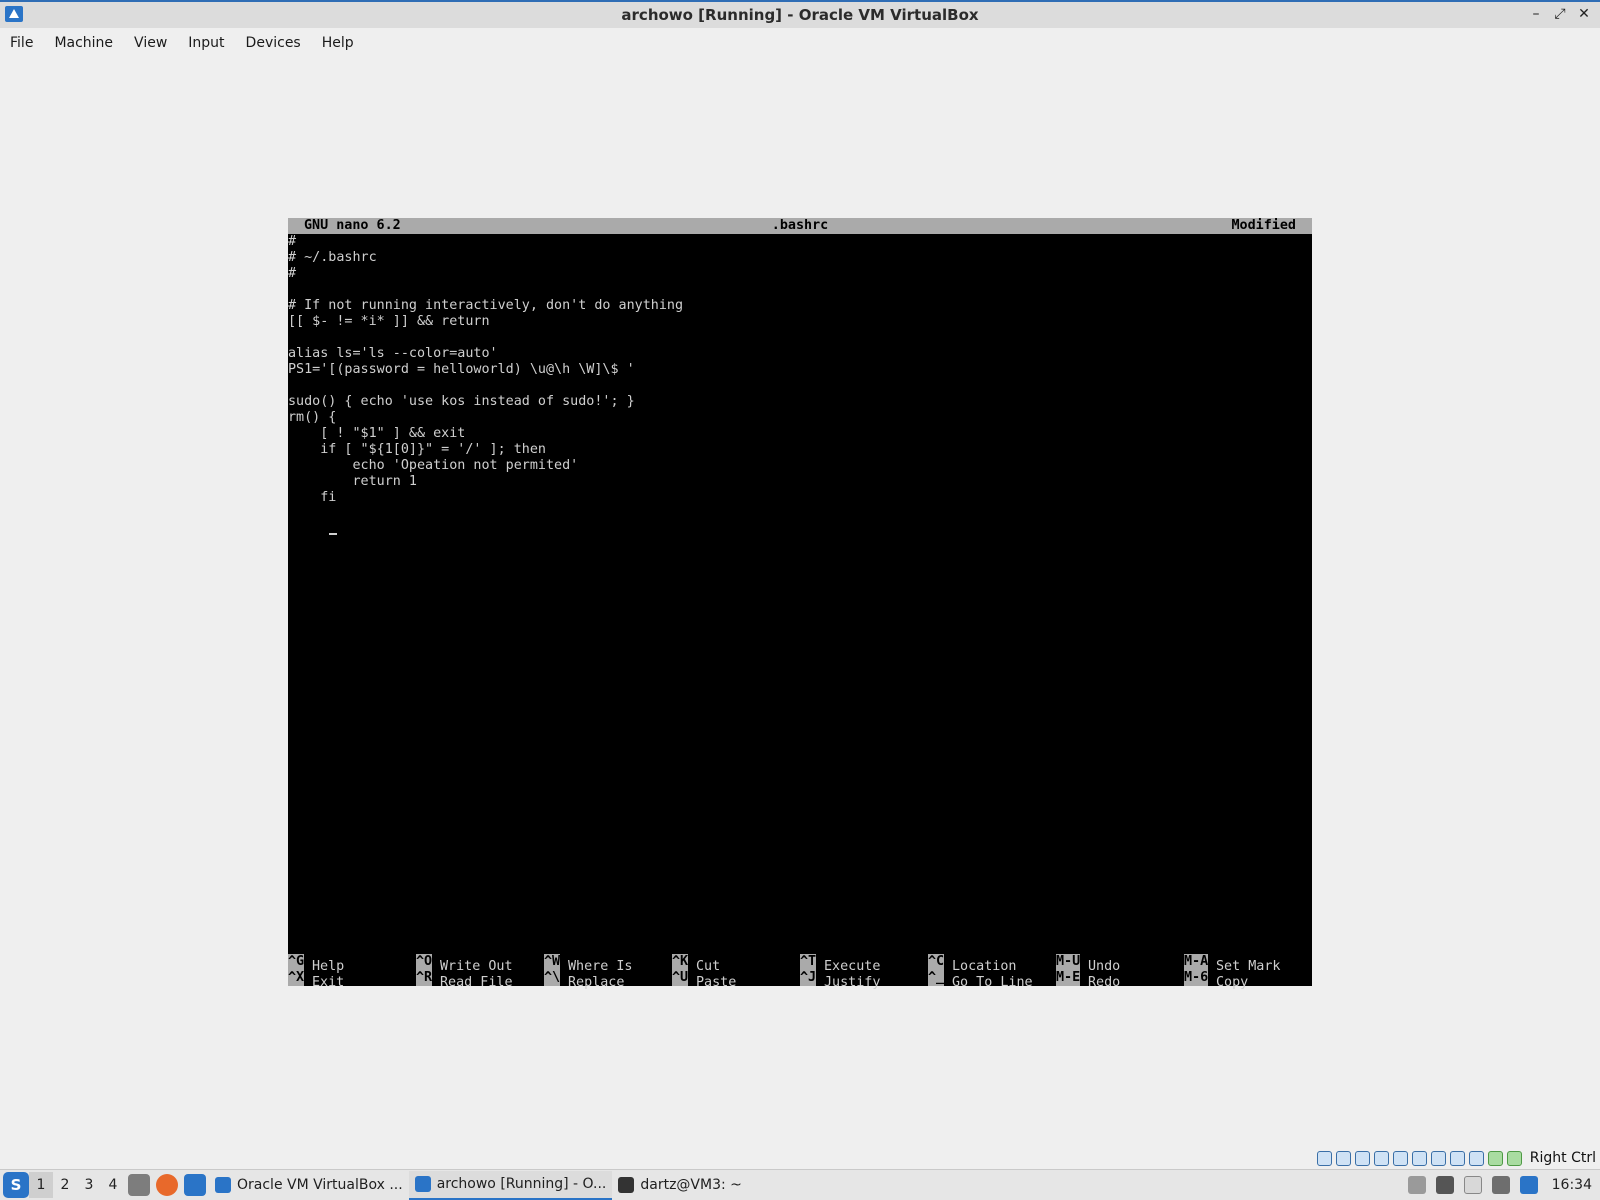 The width and height of the screenshot is (1600, 1200). I want to click on nano-filename: .bashrc, so click(800, 225).